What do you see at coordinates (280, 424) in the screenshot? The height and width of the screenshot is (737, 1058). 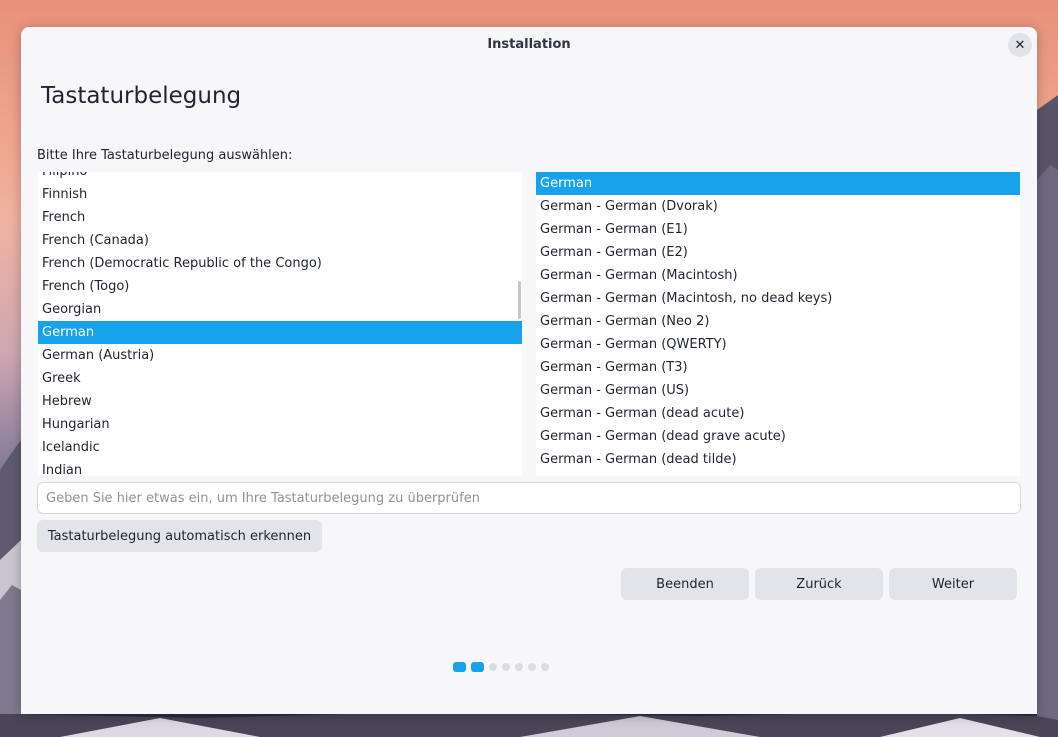 I see `layout-list-item: Hungarian` at bounding box center [280, 424].